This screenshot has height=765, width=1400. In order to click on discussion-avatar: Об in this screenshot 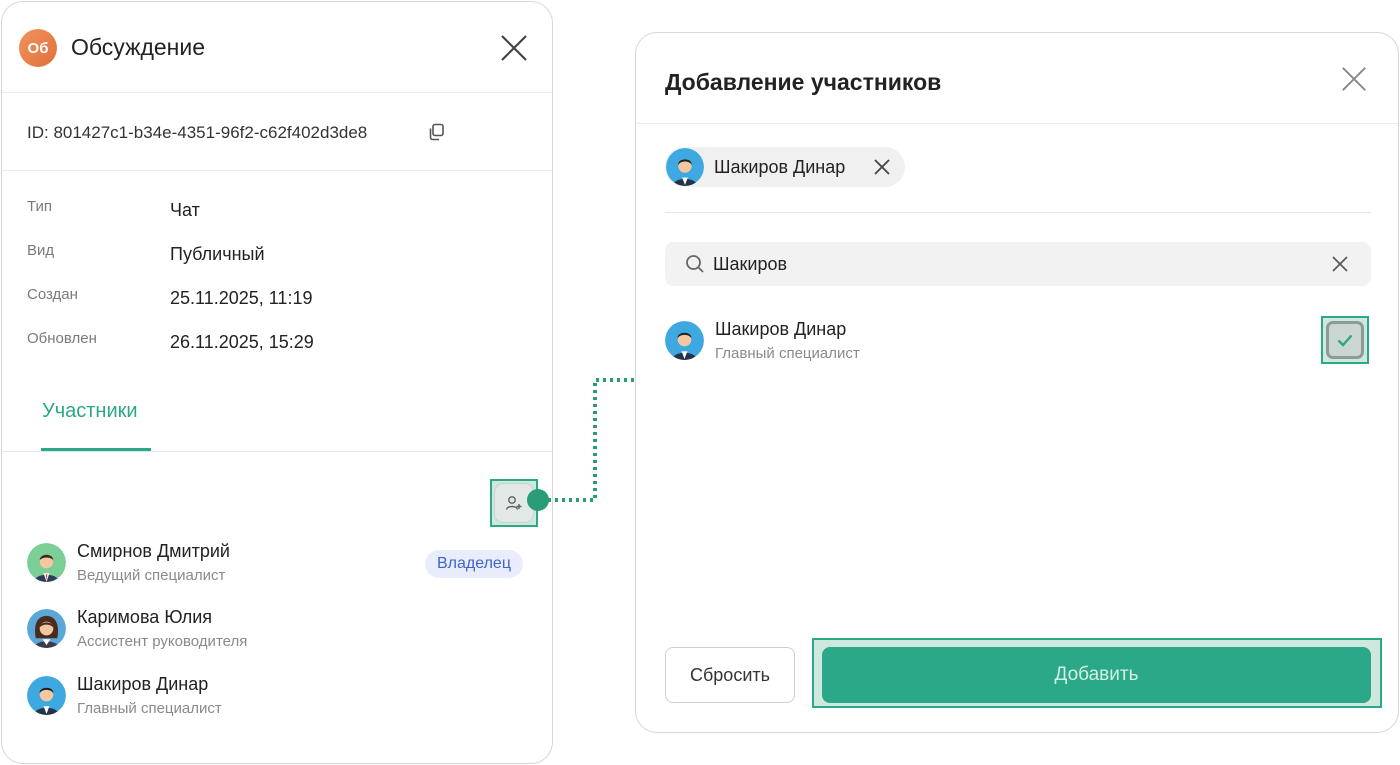, I will do `click(38, 48)`.